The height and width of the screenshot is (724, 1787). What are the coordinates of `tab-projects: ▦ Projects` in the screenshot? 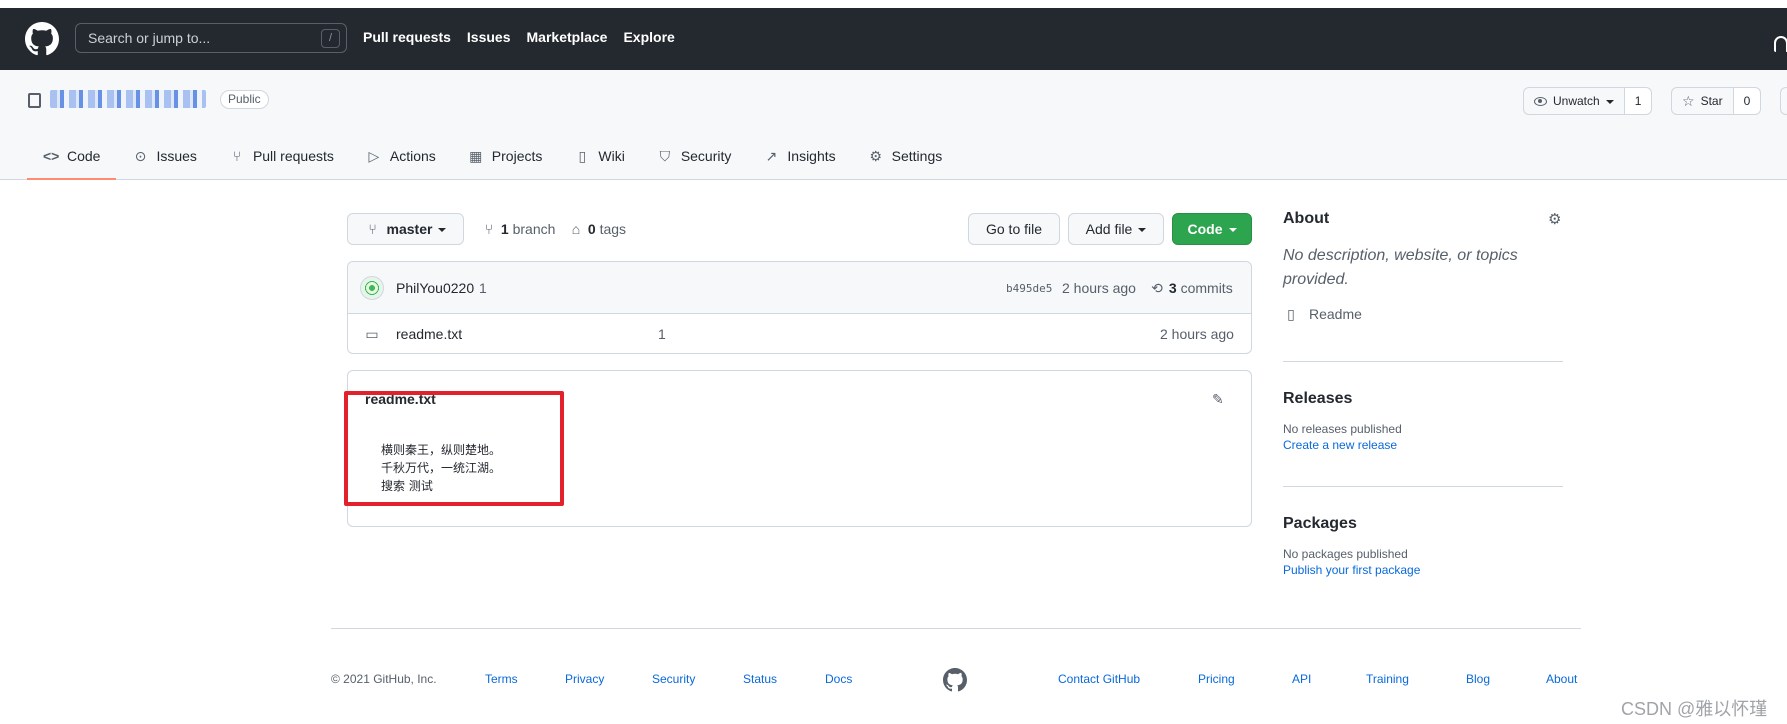 It's located at (505, 160).